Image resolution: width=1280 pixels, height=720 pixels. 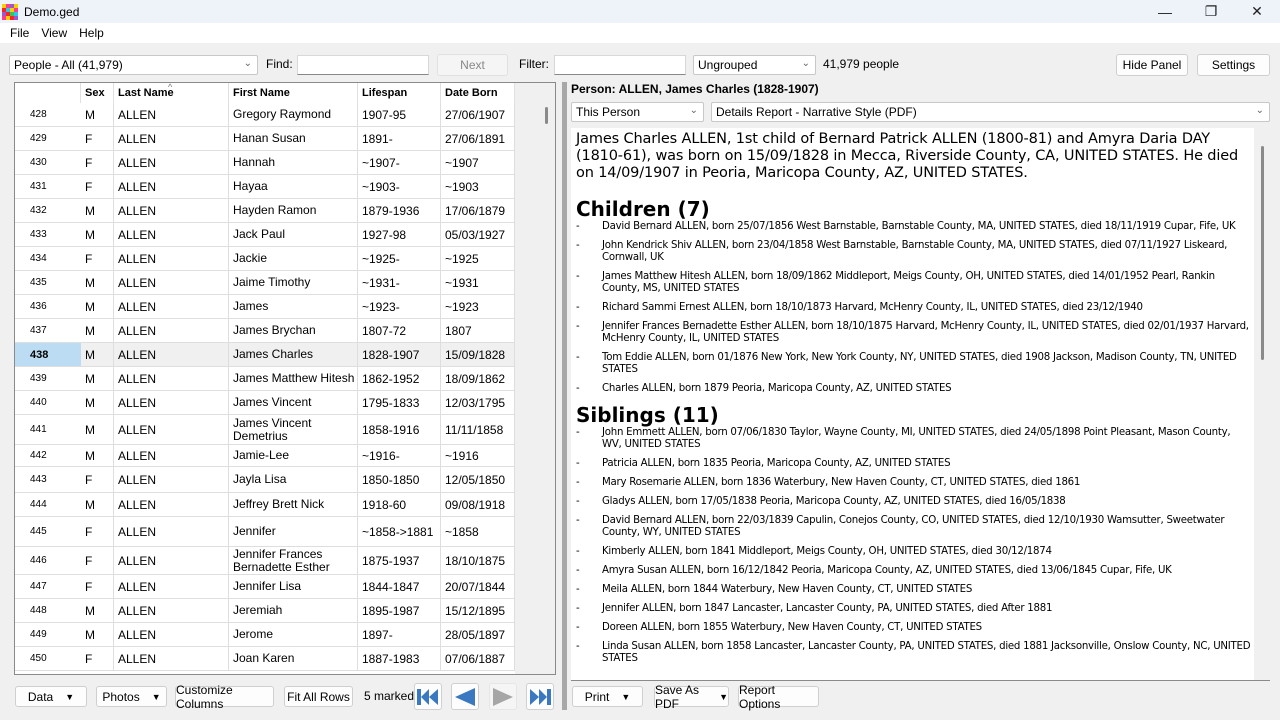 I want to click on date-born-cell: 11/11/1858, so click(x=478, y=429).